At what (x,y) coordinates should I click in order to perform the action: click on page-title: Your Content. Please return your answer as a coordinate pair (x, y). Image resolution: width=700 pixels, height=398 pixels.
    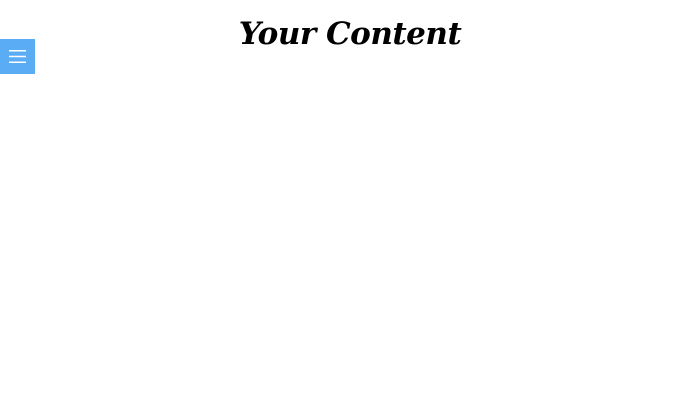
    Looking at the image, I should click on (350, 34).